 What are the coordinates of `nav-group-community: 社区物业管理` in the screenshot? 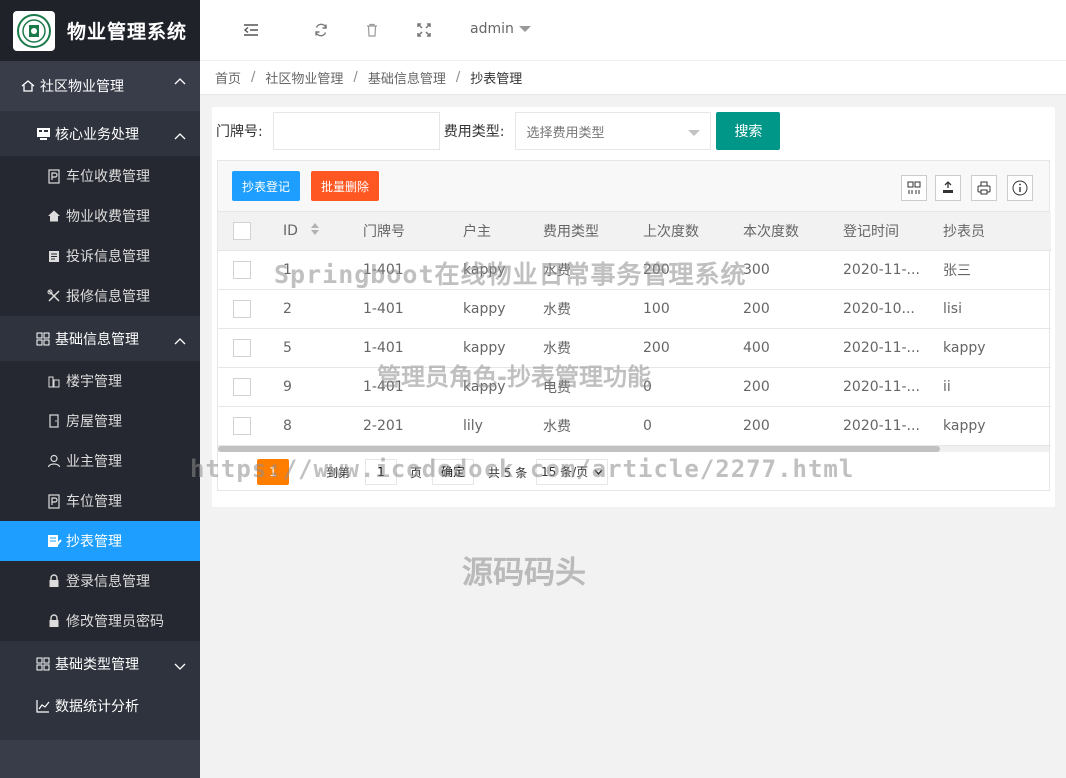 It's located at (100, 86).